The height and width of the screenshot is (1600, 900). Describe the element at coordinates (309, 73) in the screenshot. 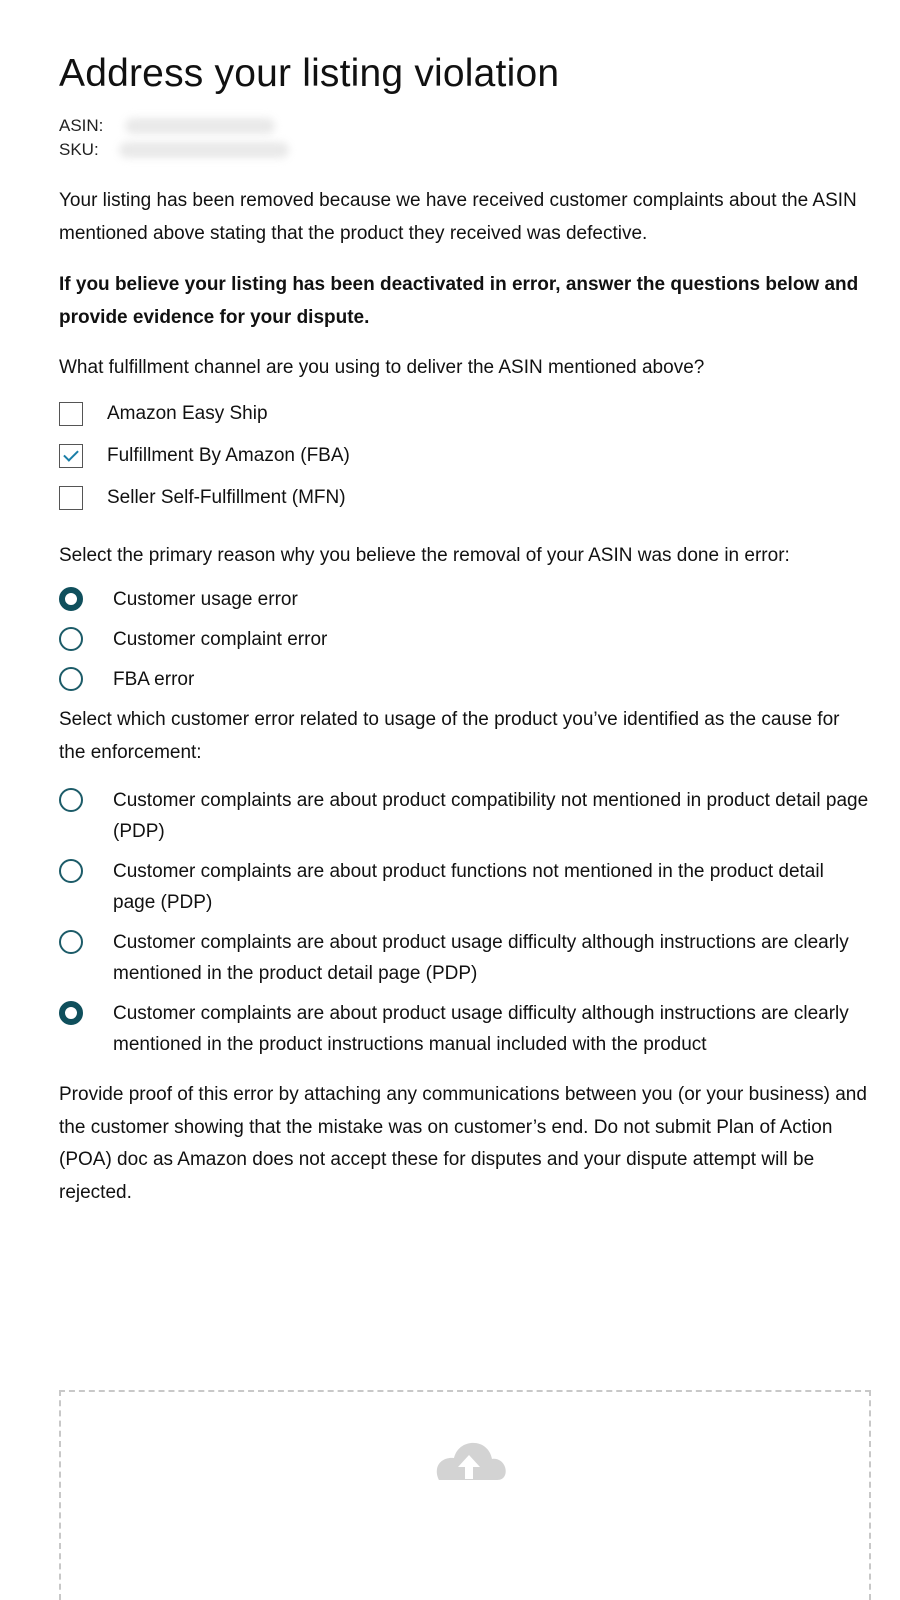

I see `page-title: Address your listing violation` at that location.